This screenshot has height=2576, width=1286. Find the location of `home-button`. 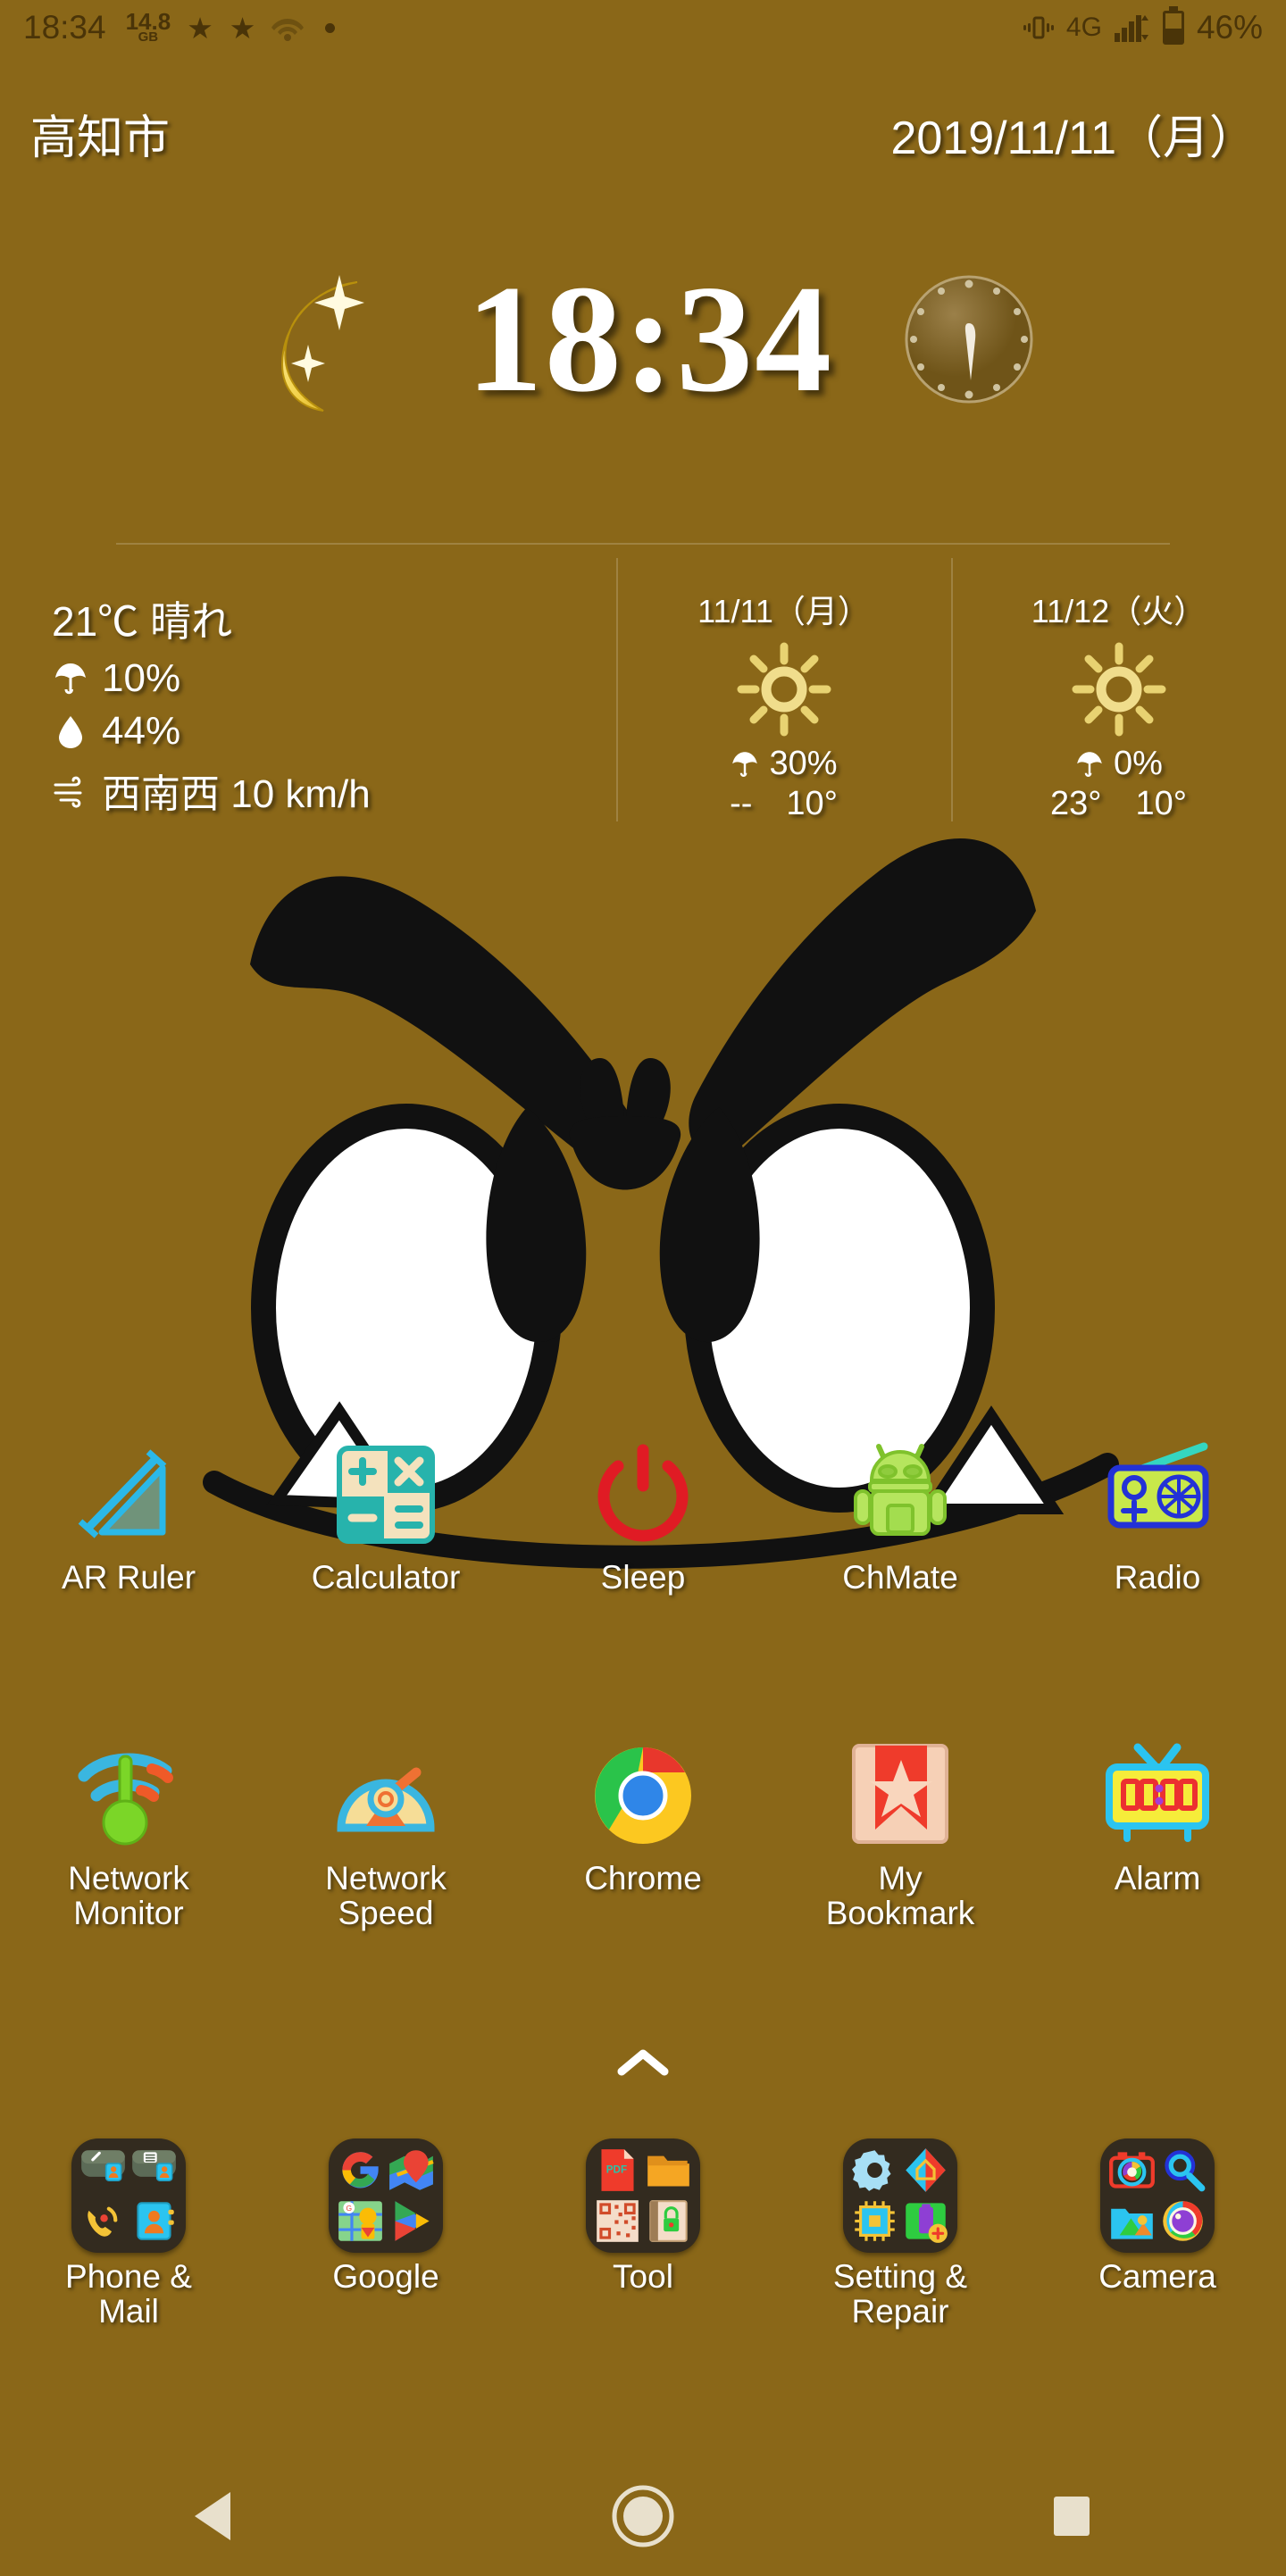

home-button is located at coordinates (643, 2518).